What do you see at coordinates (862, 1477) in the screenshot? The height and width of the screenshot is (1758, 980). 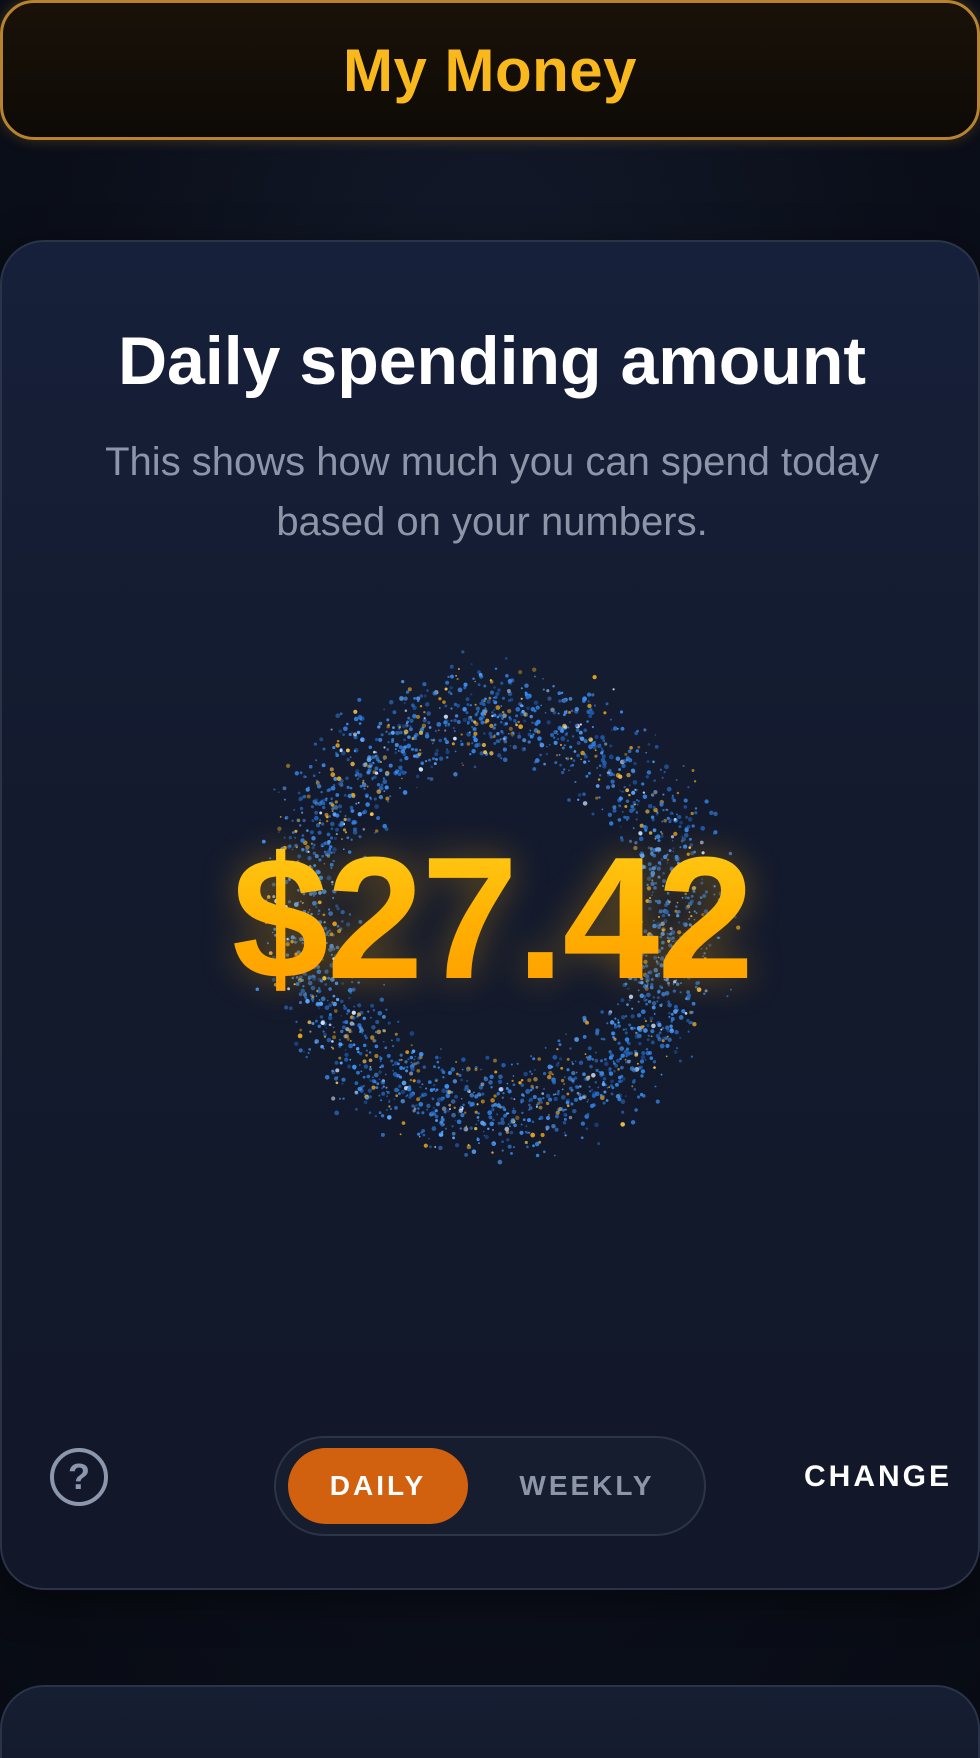 I see `change-button: CHANGE` at bounding box center [862, 1477].